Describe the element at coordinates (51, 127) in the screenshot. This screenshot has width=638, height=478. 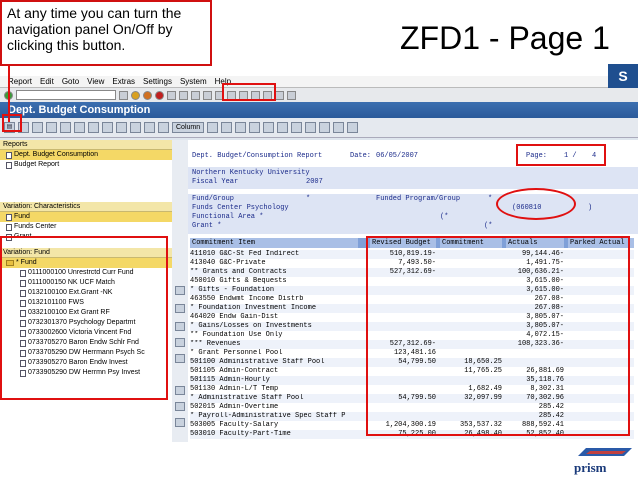
I see `sort-asc-icon` at that location.